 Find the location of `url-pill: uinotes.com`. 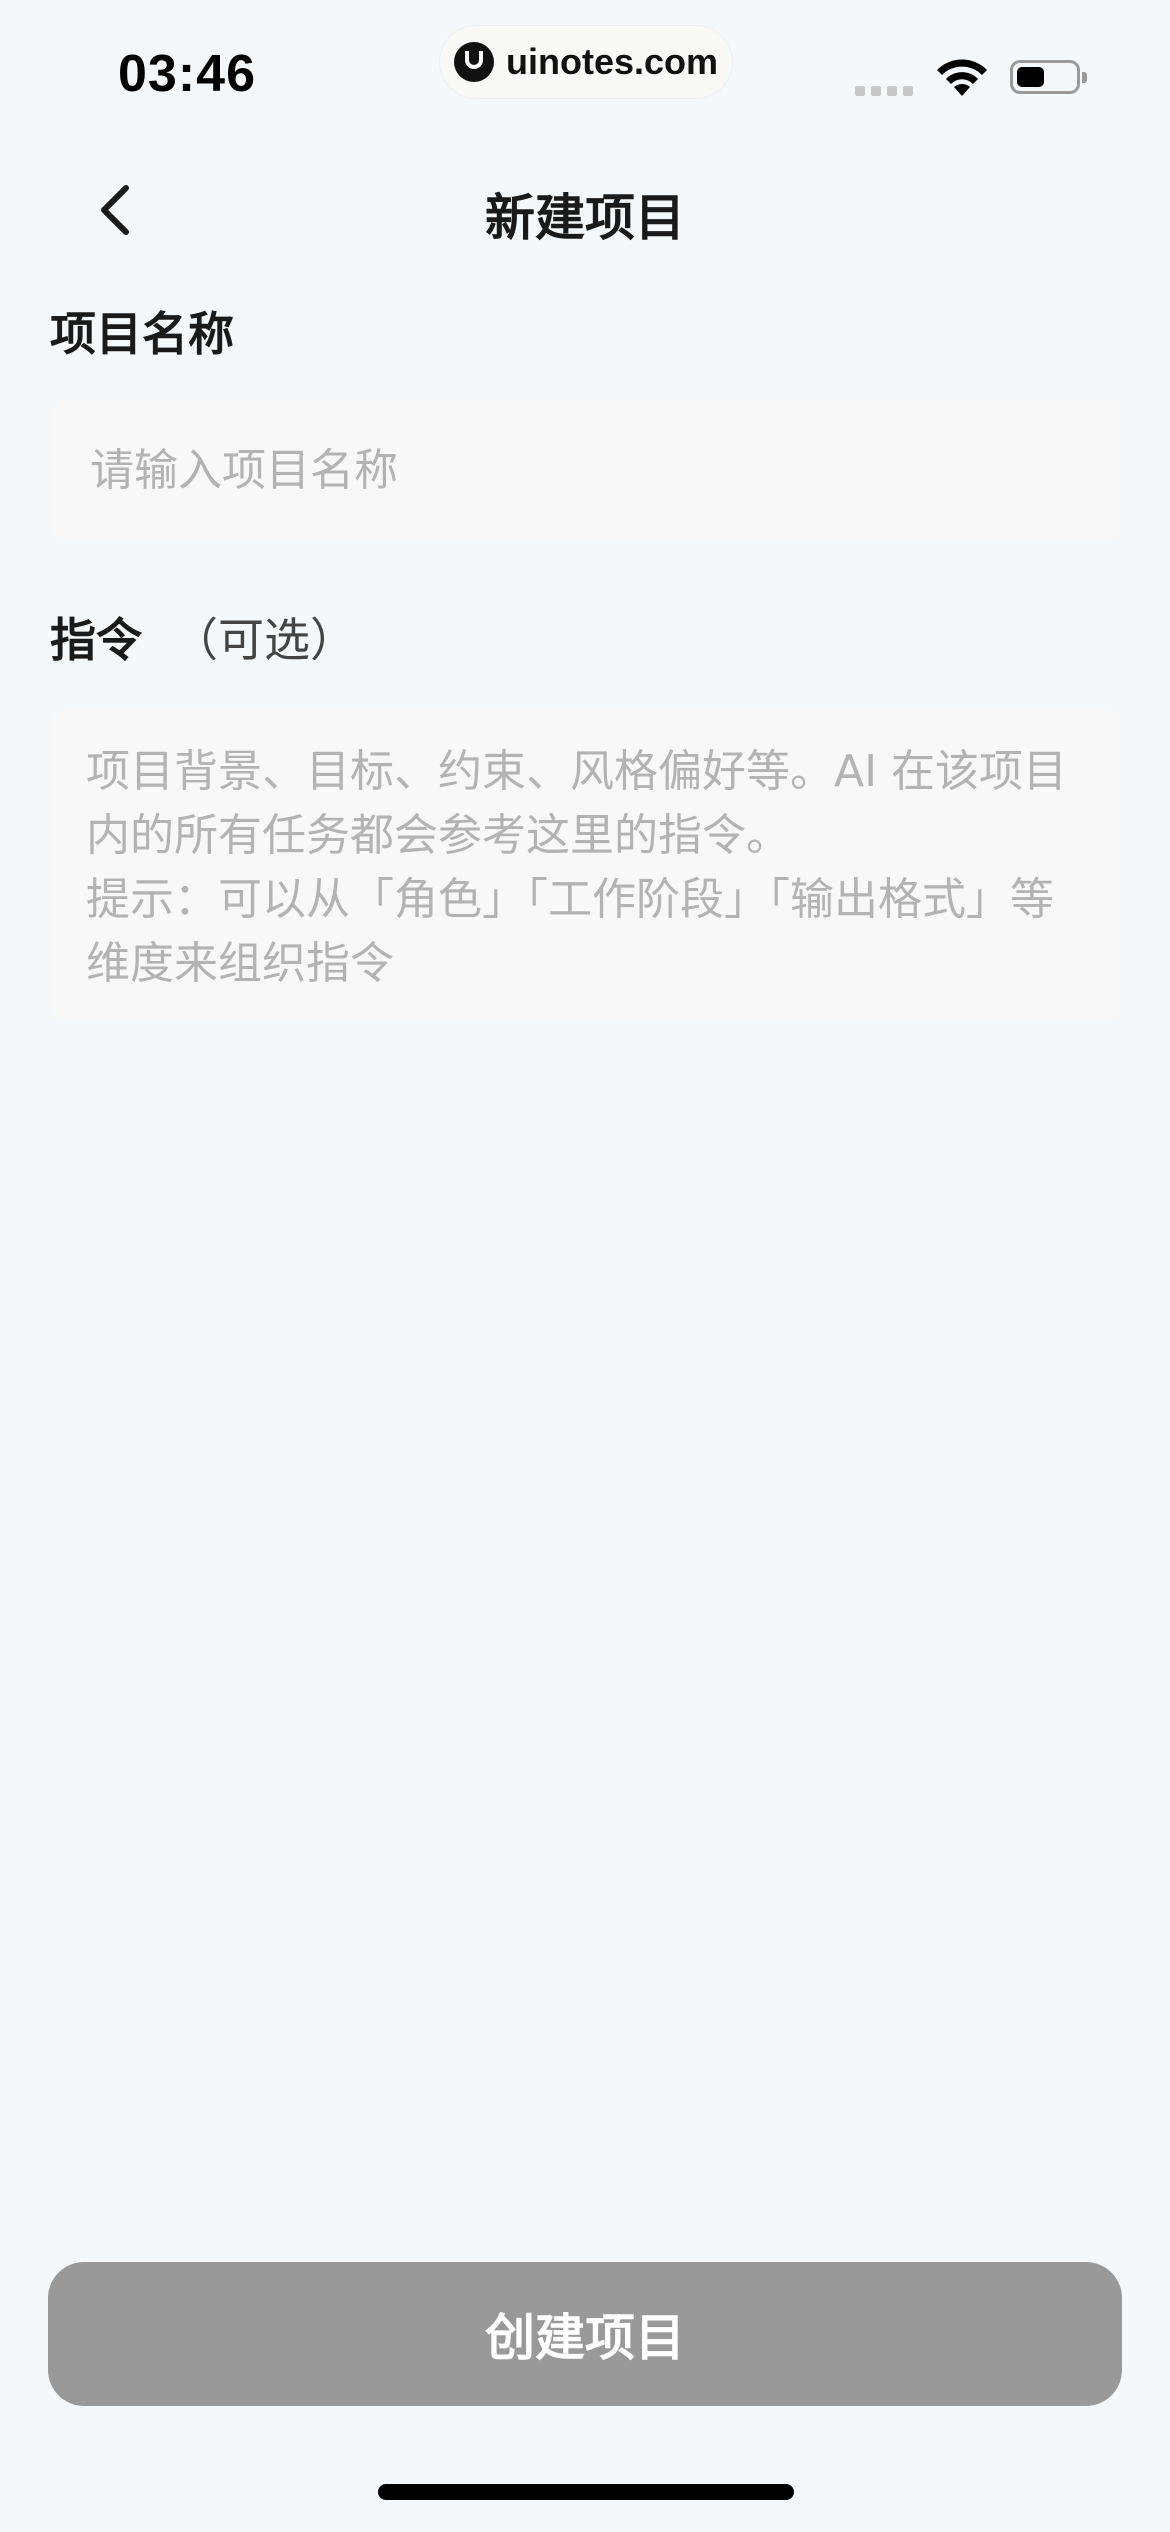

url-pill: uinotes.com is located at coordinates (586, 62).